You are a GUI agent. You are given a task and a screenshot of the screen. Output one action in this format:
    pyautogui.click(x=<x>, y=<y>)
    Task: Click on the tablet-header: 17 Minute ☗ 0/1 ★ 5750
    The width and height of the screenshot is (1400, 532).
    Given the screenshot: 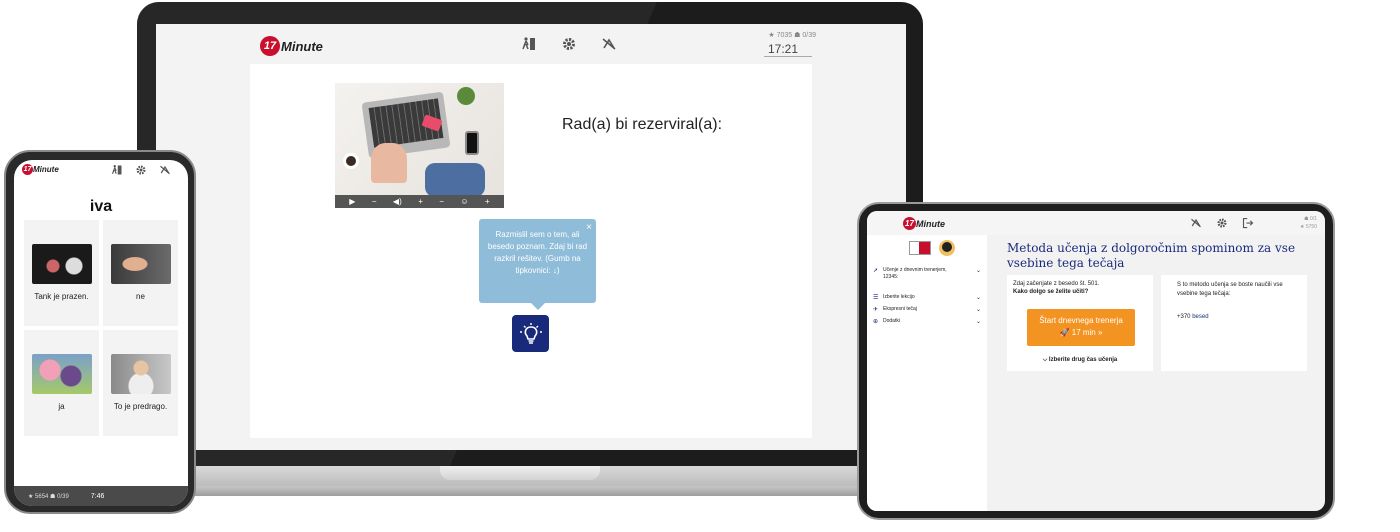 What is the action you would take?
    pyautogui.click(x=1096, y=223)
    